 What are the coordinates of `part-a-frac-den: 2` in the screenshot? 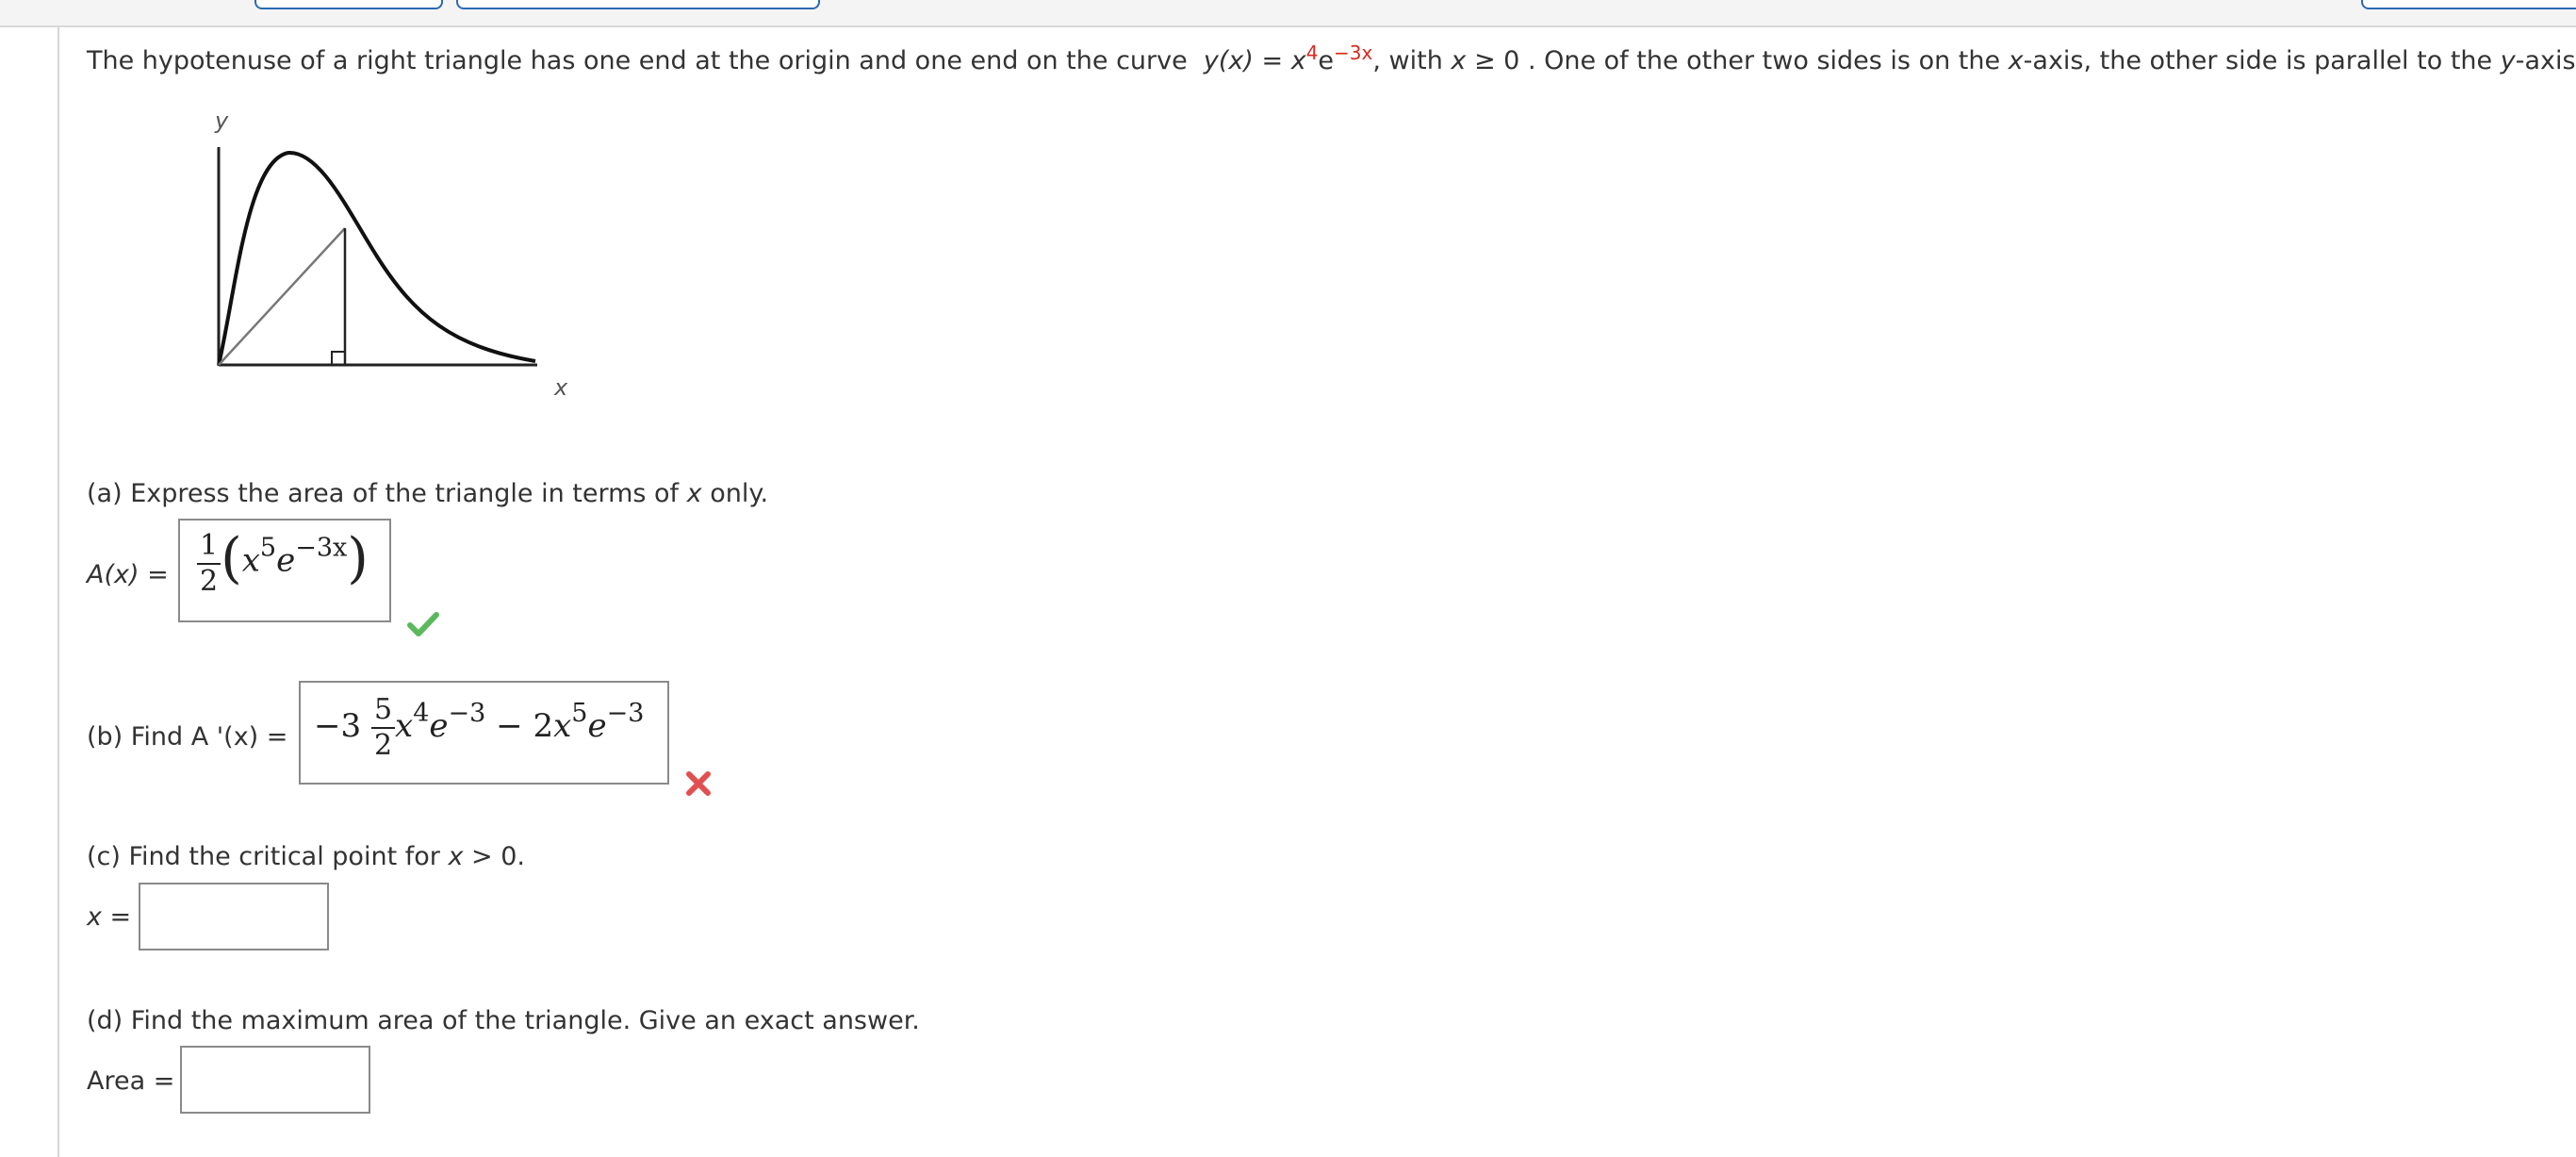 It's located at (209, 581).